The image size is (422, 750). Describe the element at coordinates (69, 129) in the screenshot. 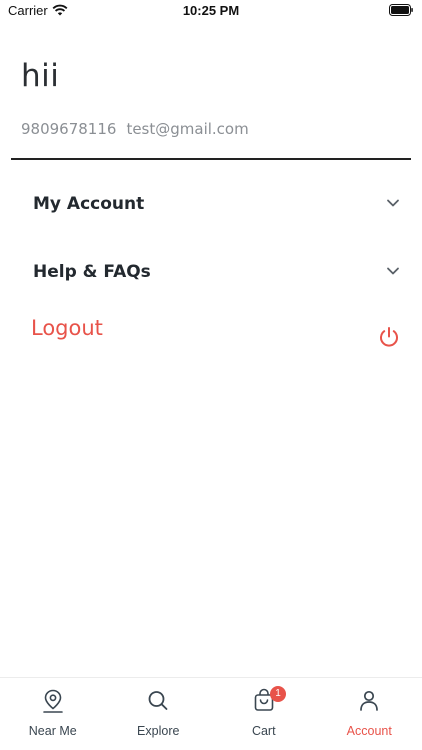

I see `user-phone: 9809678116` at that location.